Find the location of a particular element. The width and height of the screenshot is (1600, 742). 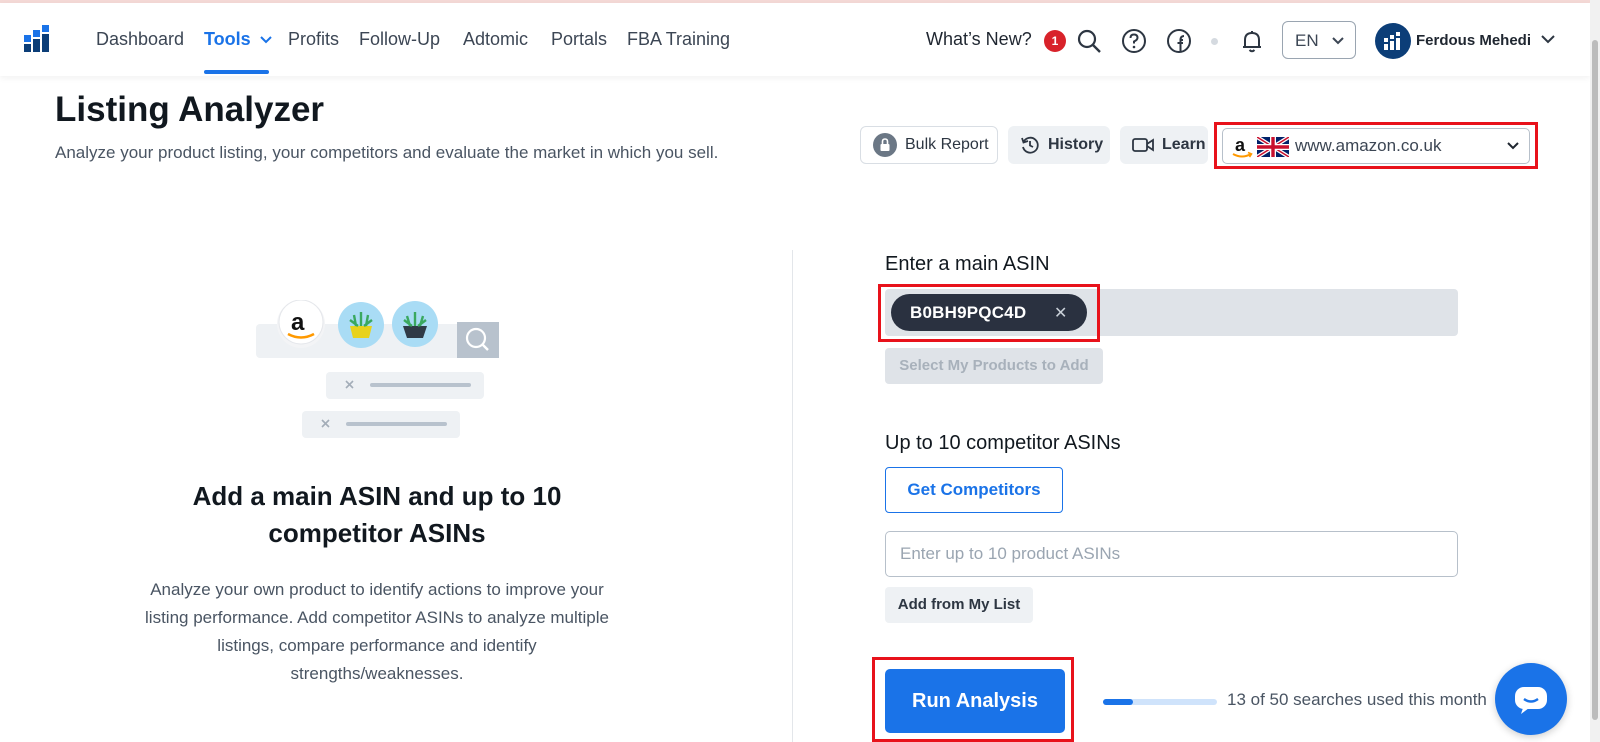

run-analysis-highlight is located at coordinates (973, 699).